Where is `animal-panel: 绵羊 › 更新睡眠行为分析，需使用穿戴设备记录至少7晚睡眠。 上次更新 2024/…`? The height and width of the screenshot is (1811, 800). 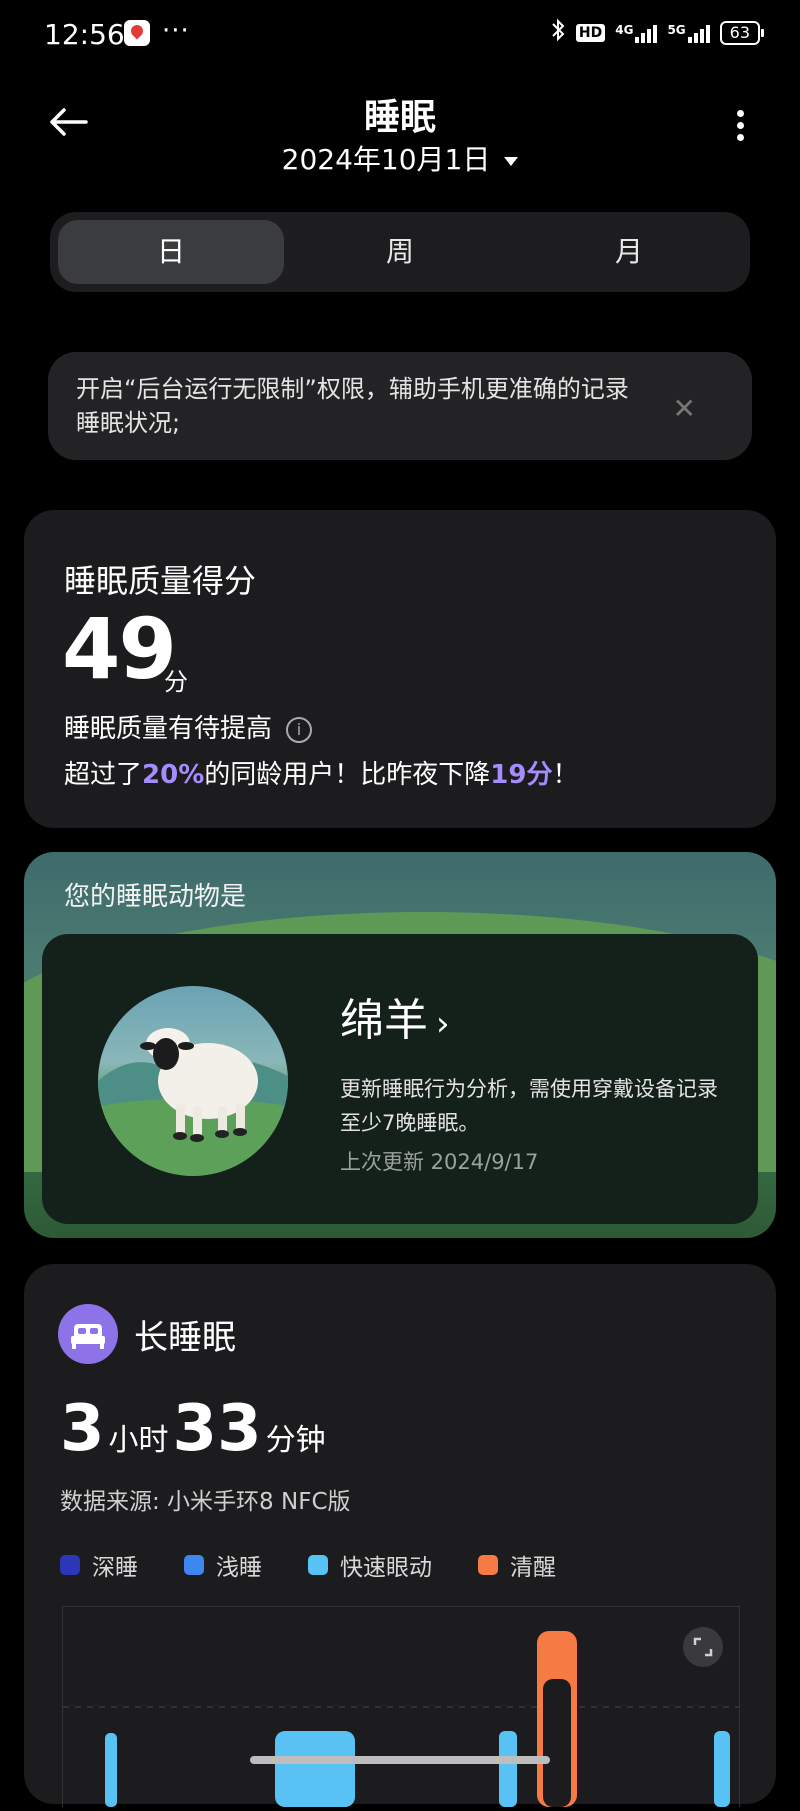 animal-panel: 绵羊 › 更新睡眠行为分析，需使用穿戴设备记录至少7晚睡眠。 上次更新 2024/… is located at coordinates (400, 1079).